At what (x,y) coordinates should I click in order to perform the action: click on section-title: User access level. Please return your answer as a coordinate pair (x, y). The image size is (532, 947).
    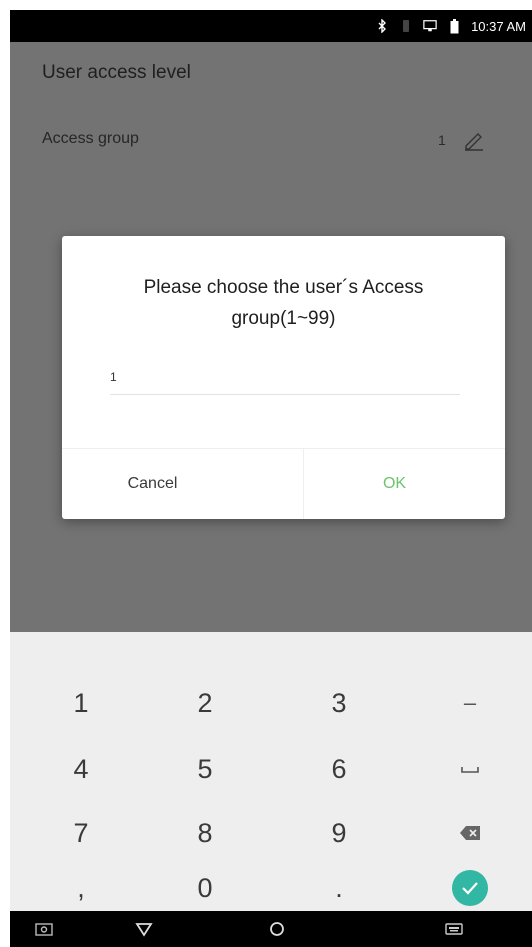
    Looking at the image, I should click on (116, 72).